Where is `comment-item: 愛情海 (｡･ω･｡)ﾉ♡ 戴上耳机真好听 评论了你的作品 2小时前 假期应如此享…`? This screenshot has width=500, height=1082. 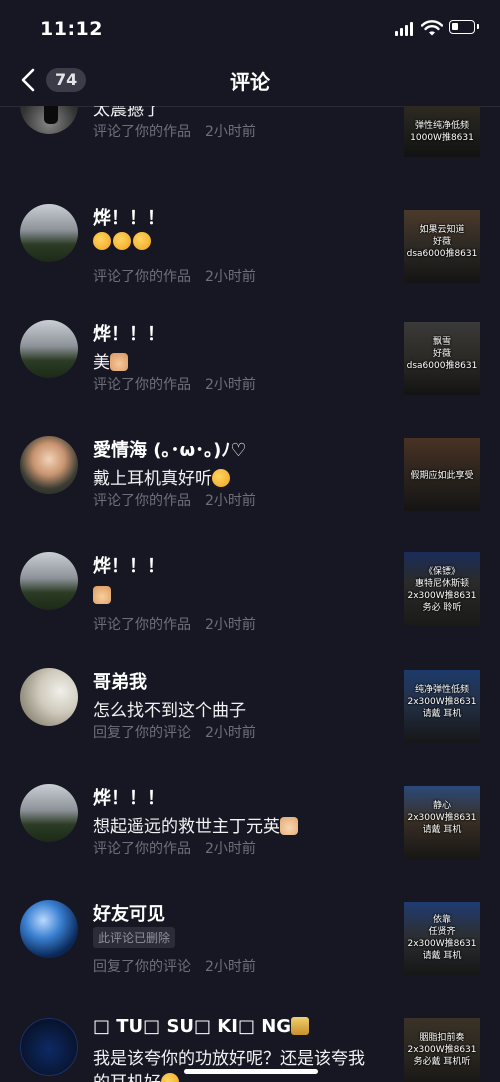 comment-item: 愛情海 (｡･ω･｡)ﾉ♡ 戴上耳机真好听 评论了你的作品 2小时前 假期应如此享… is located at coordinates (250, 488).